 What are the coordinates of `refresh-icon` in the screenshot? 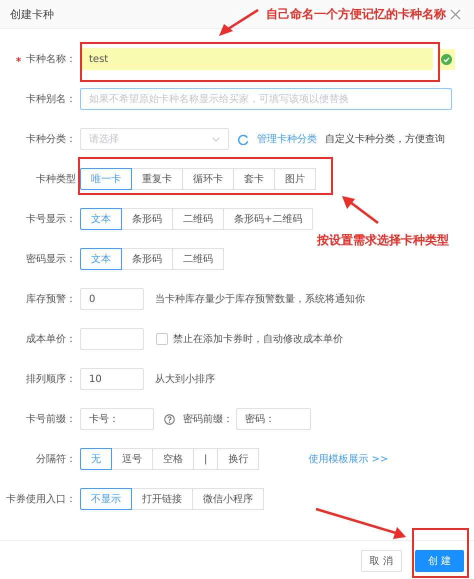 It's located at (243, 139).